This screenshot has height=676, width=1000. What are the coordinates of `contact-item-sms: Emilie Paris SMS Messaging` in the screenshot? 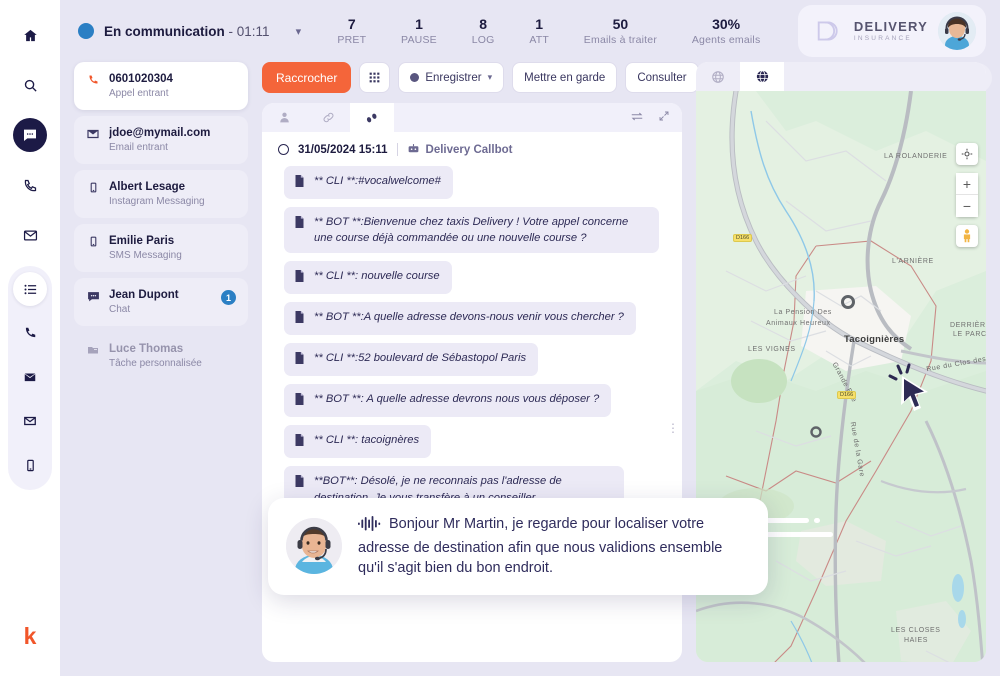 It's located at (161, 248).